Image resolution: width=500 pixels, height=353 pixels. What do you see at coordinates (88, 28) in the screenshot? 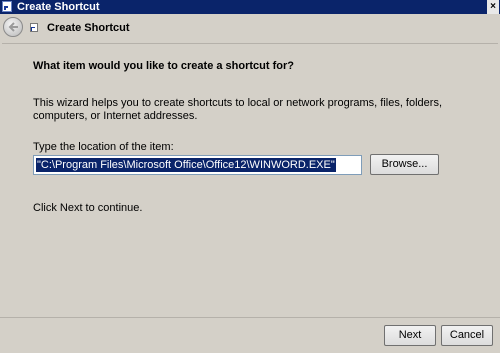
I see `wizard-title: Create Shortcut` at bounding box center [88, 28].